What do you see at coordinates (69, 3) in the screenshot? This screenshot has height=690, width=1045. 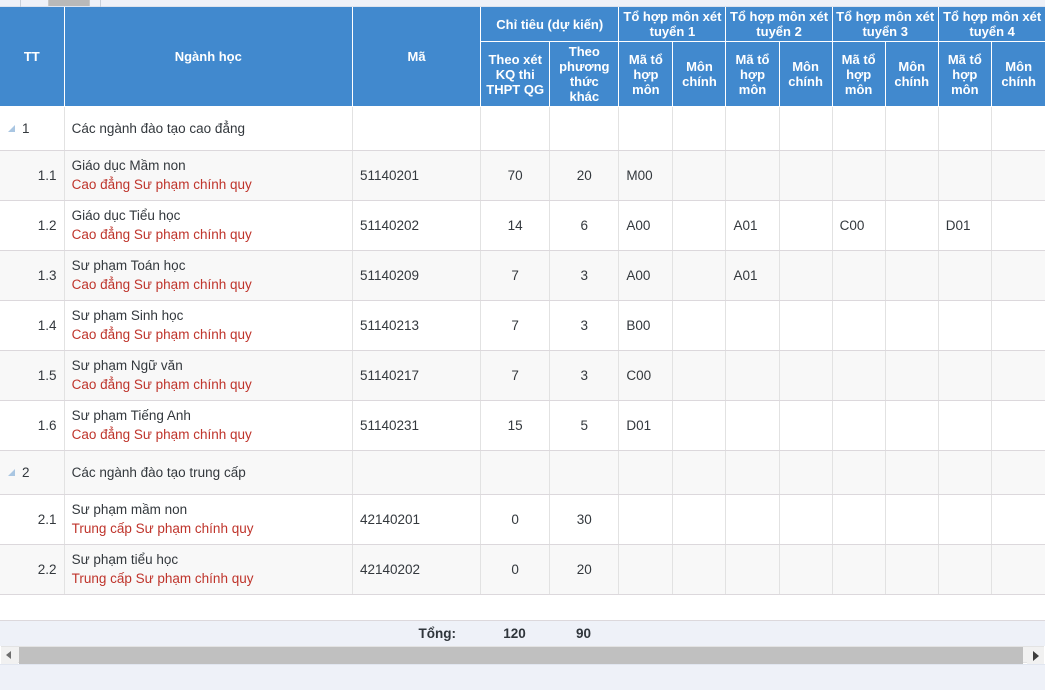 I see `toolbar-button-remnant` at bounding box center [69, 3].